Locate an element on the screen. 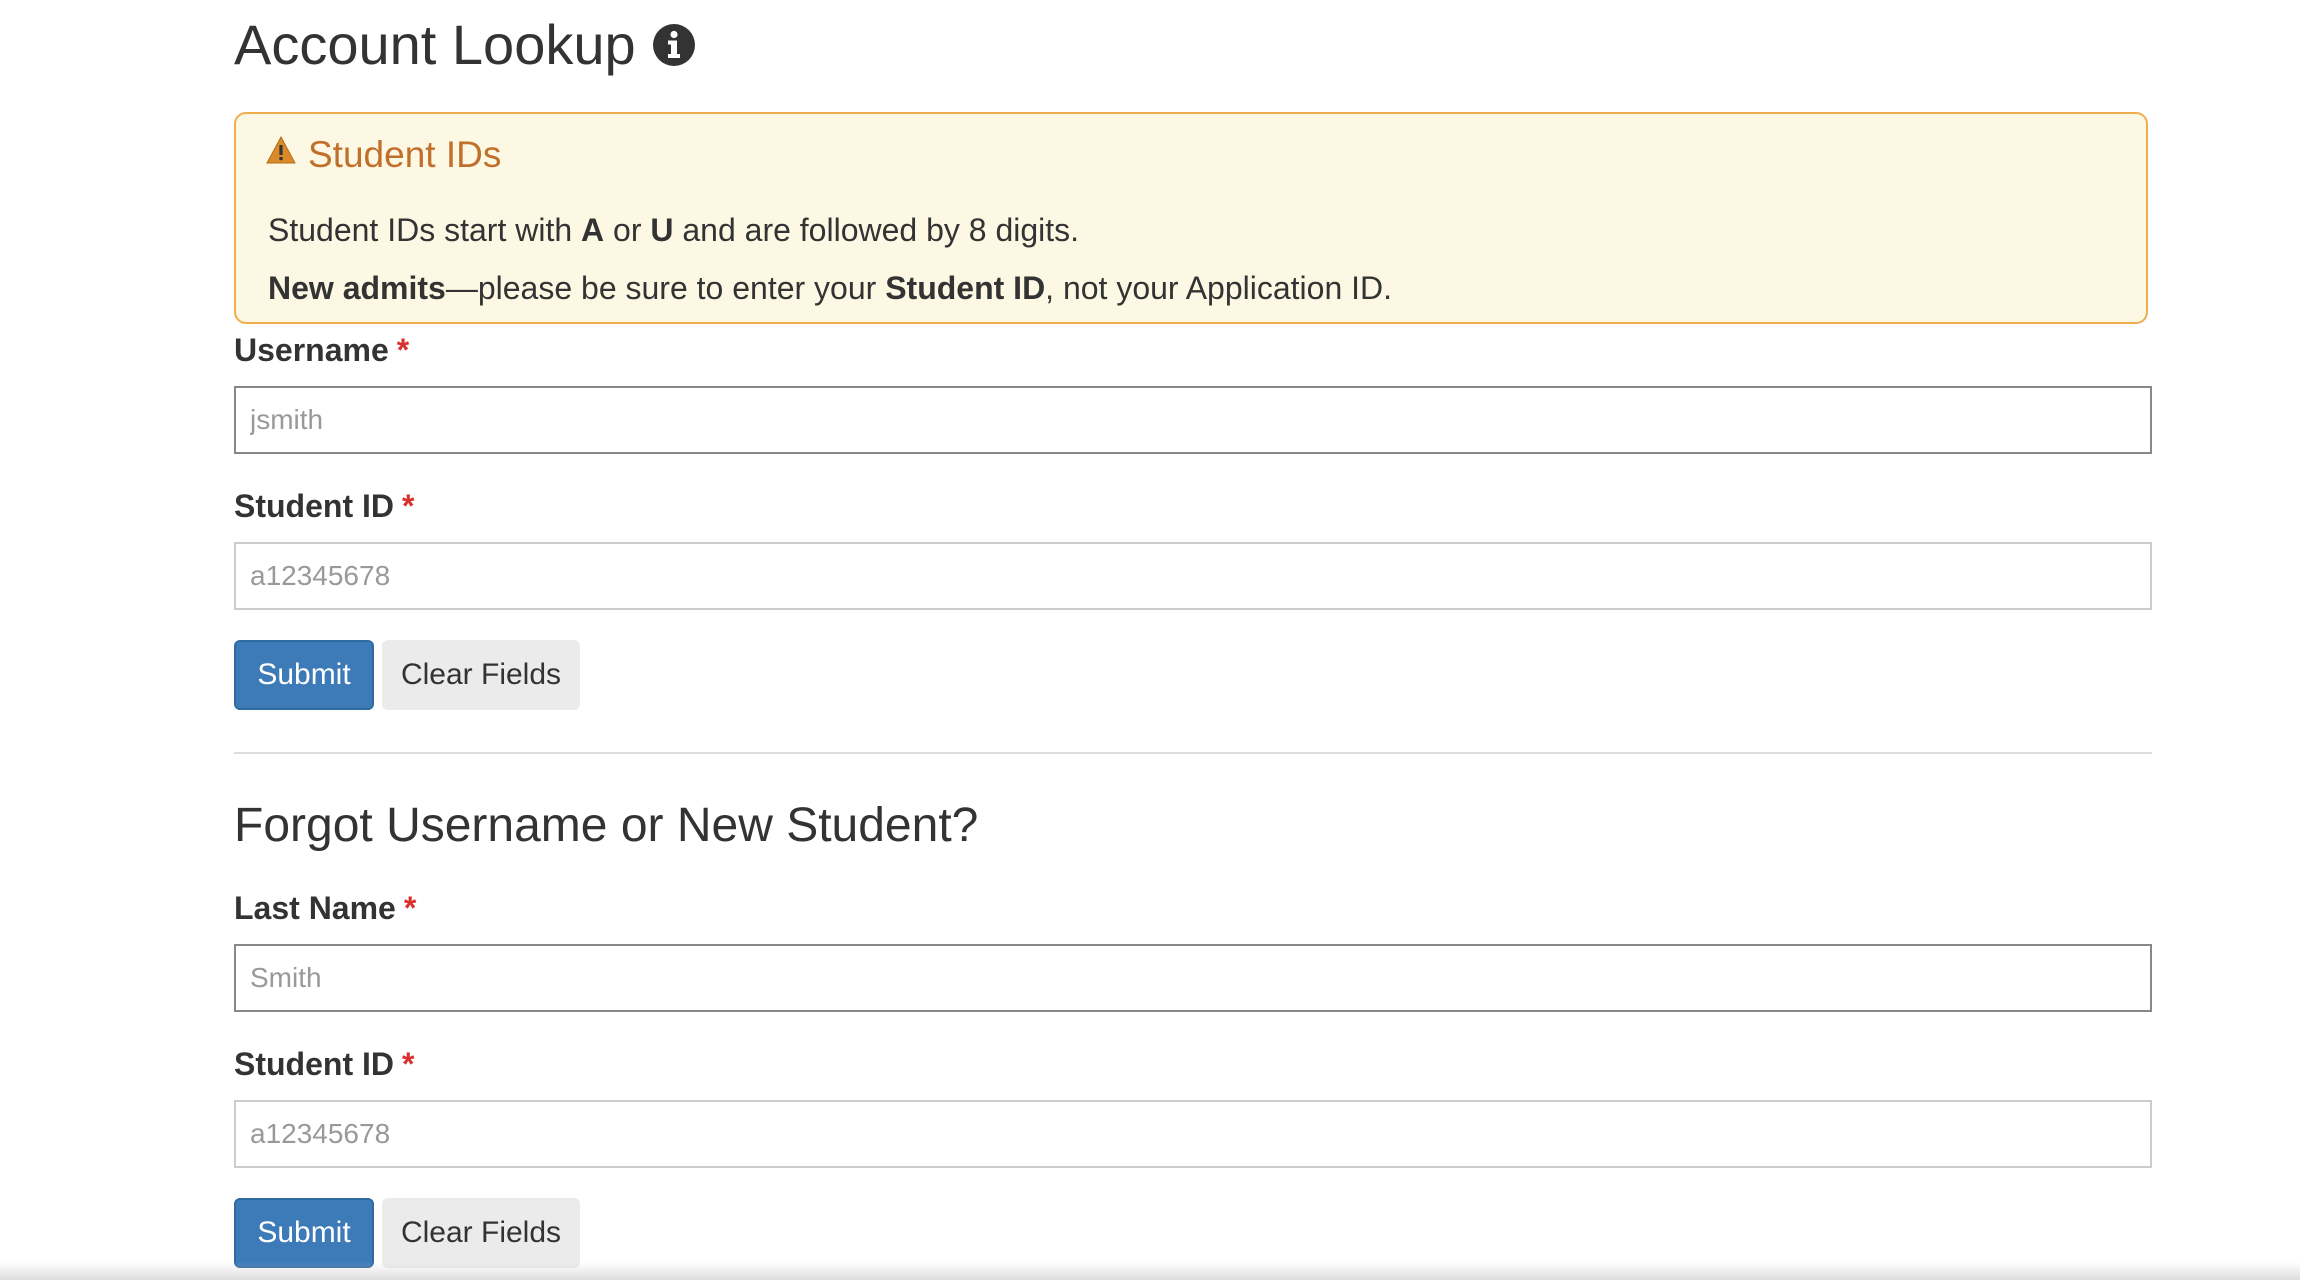 The width and height of the screenshot is (2300, 1280). lookup-clear-fields-button: Clear Fields is located at coordinates (481, 675).